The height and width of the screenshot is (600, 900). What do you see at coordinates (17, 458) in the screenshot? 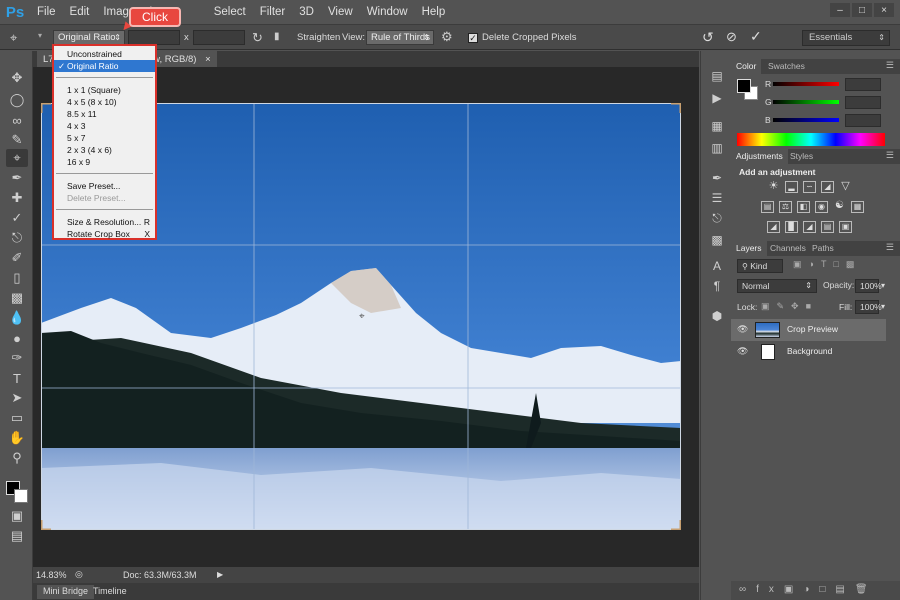
I see `zoom-tool-icon: ⚲` at bounding box center [17, 458].